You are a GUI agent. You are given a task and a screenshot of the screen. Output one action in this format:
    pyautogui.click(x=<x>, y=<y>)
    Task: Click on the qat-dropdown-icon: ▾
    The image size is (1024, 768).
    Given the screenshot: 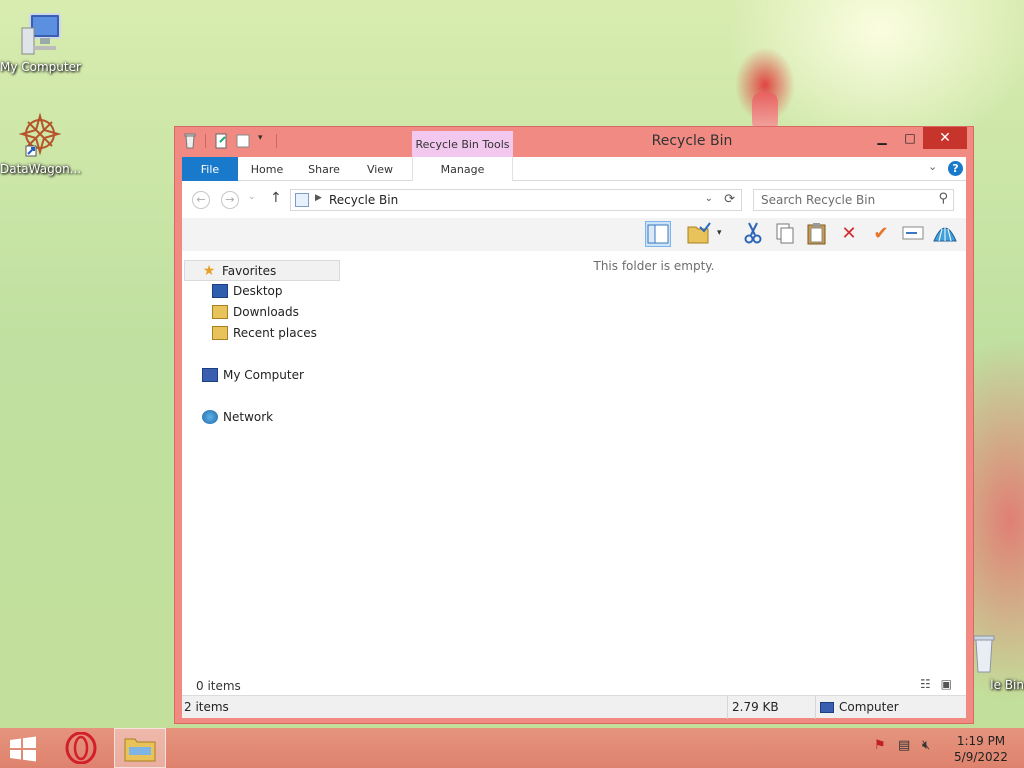 What is the action you would take?
    pyautogui.click(x=263, y=141)
    